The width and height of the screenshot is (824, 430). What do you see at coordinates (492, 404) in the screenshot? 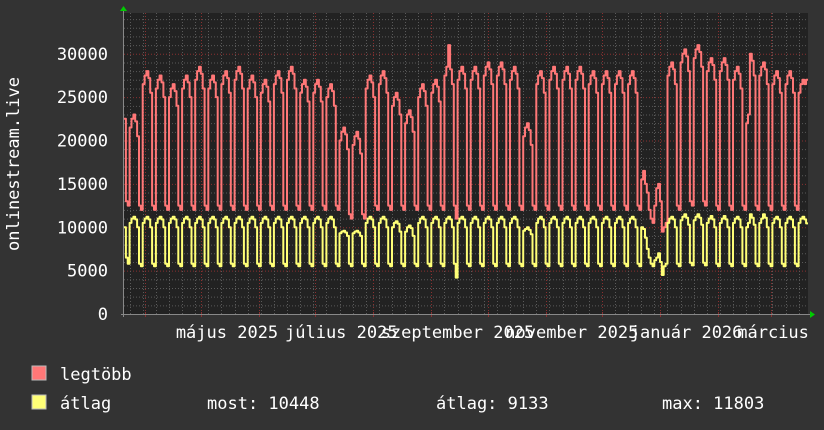
I see `stat-average: átlag: 9133` at bounding box center [492, 404].